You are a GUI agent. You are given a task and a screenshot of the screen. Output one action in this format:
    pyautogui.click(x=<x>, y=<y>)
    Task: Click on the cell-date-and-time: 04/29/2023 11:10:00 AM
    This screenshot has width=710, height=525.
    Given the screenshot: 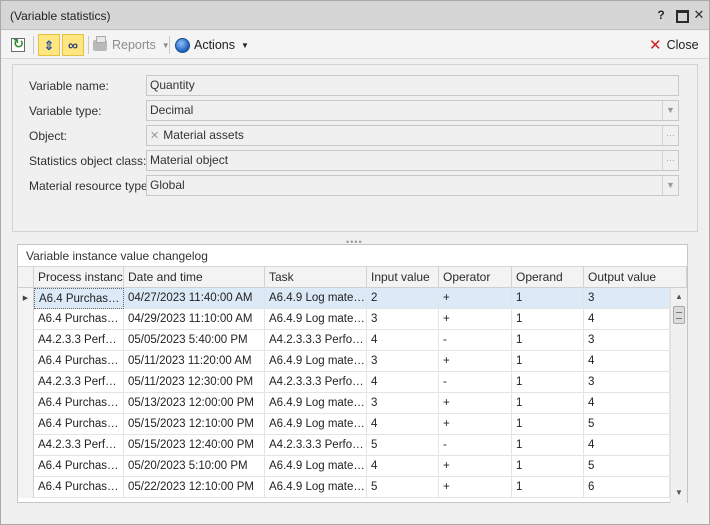 What is the action you would take?
    pyautogui.click(x=194, y=319)
    